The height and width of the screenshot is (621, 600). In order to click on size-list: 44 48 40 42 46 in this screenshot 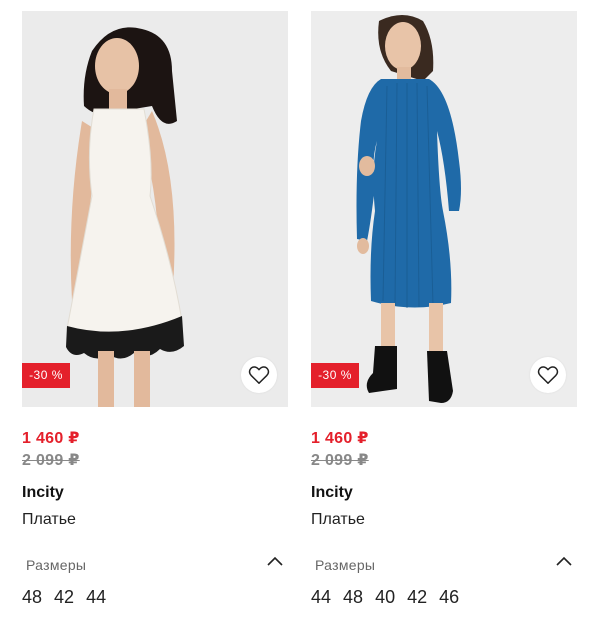, I will do `click(385, 597)`.